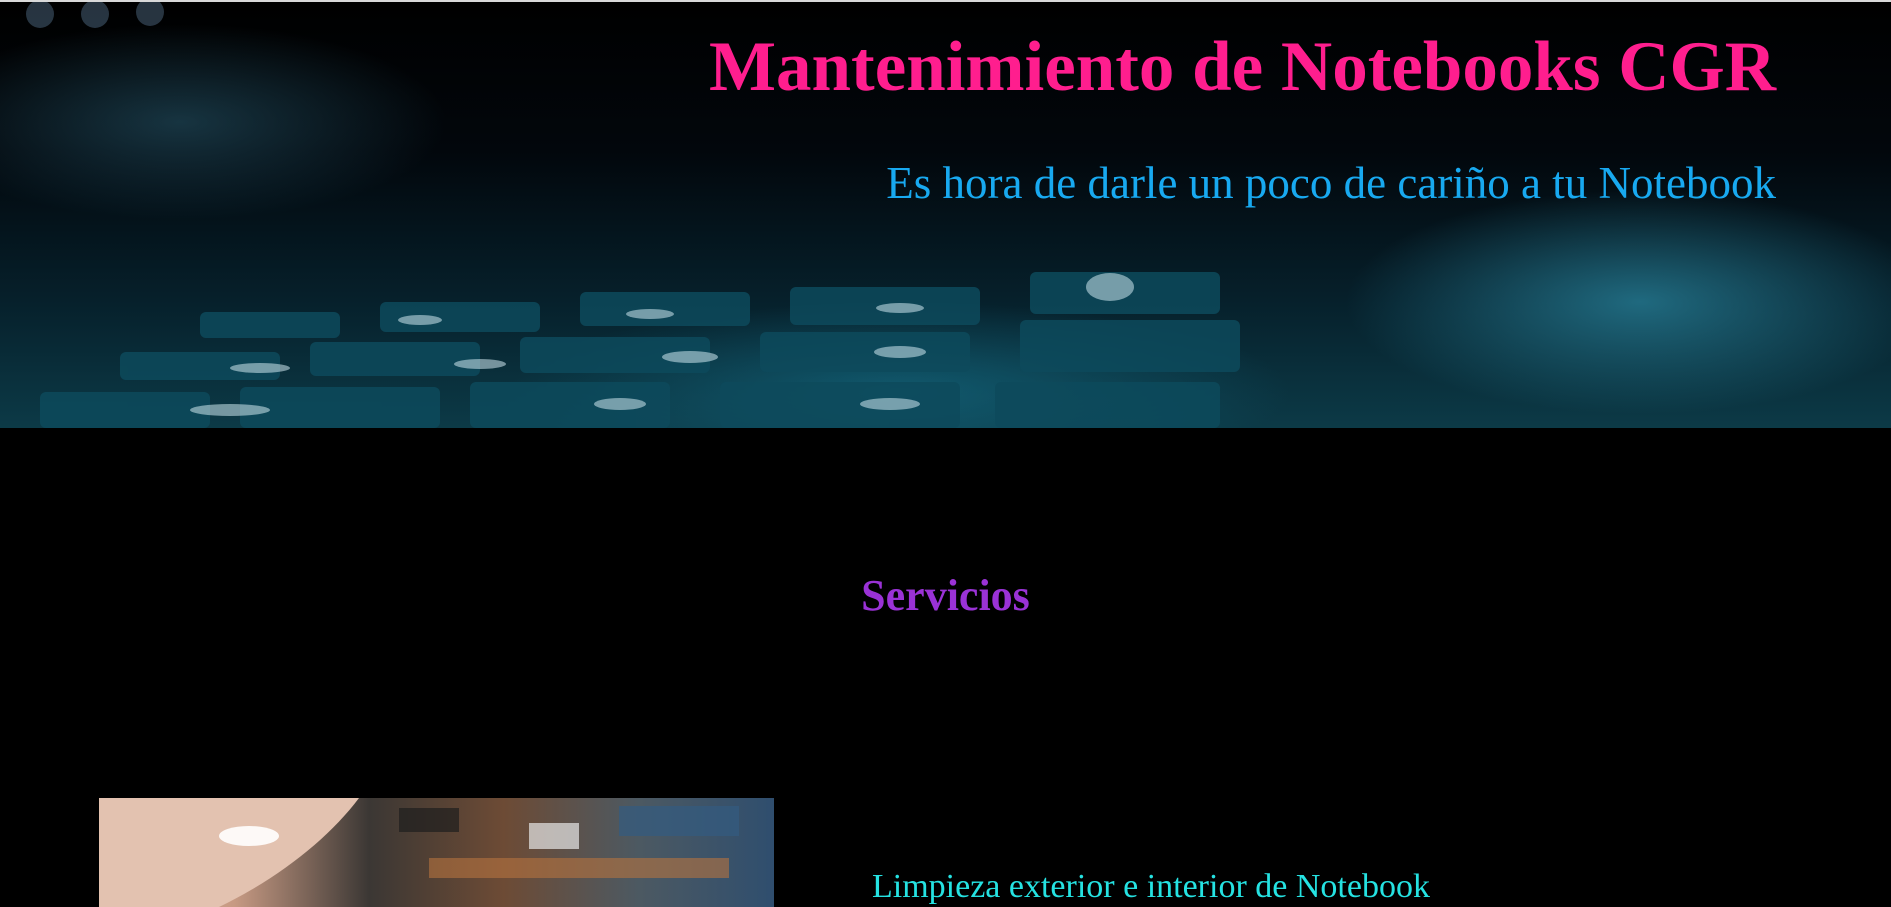 This screenshot has width=1891, height=907. Describe the element at coordinates (419, 852) in the screenshot. I see `notebook-cleaning-photo` at that location.